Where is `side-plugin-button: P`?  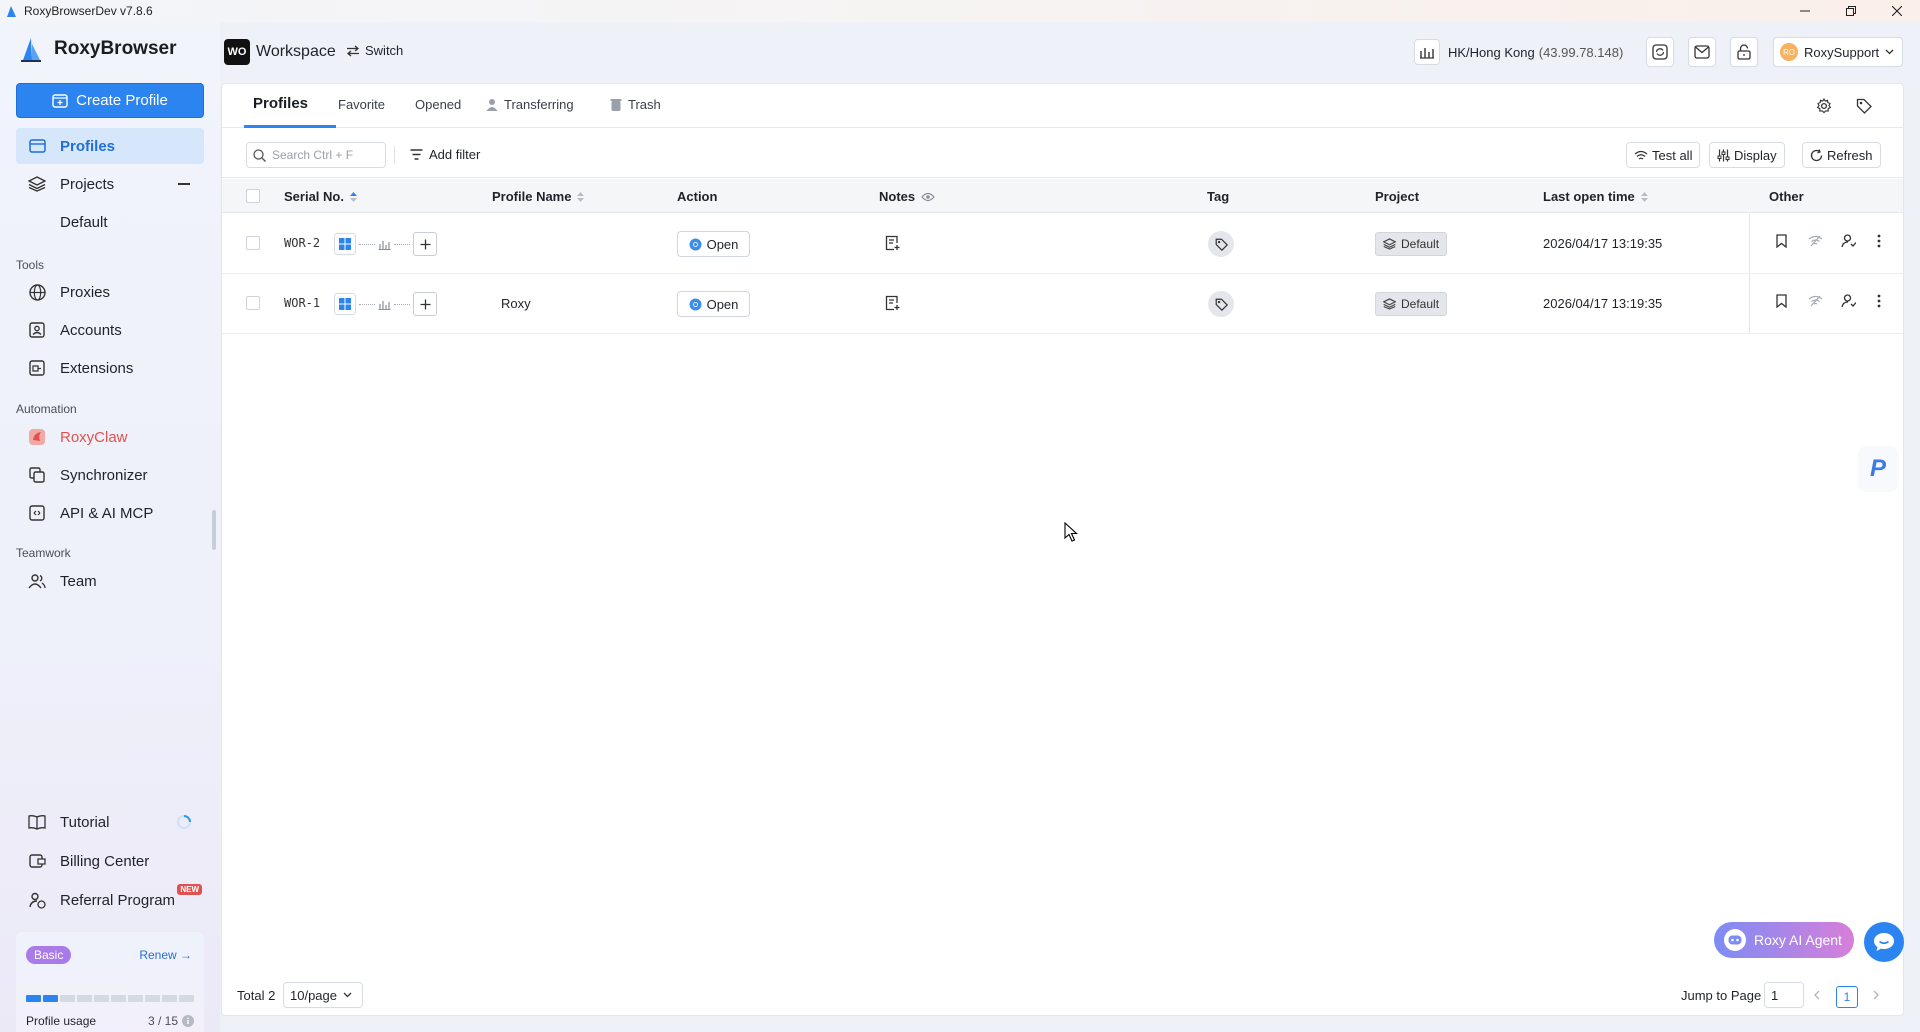 side-plugin-button: P is located at coordinates (1878, 469).